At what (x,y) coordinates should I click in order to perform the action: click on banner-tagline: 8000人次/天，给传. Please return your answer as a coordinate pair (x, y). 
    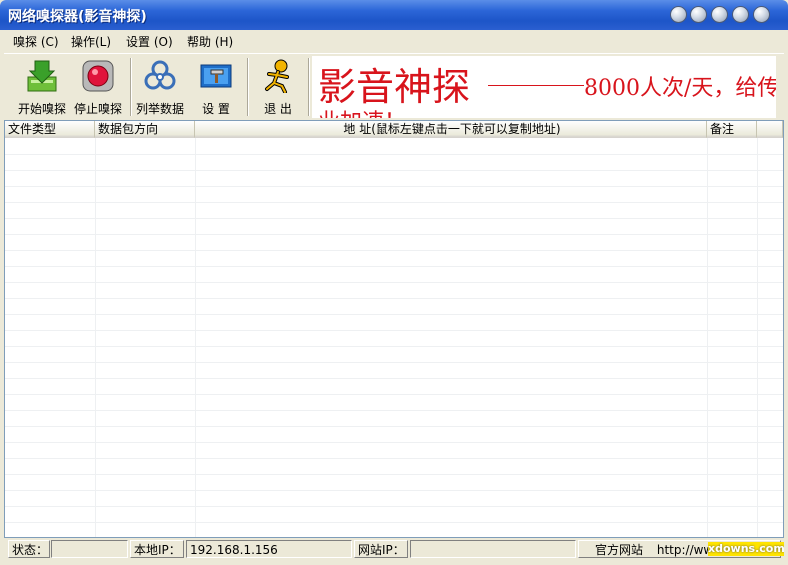
    Looking at the image, I should click on (680, 88).